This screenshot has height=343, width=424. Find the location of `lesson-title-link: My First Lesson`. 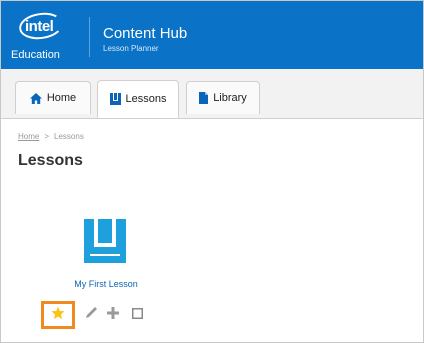

lesson-title-link: My First Lesson is located at coordinates (106, 284).